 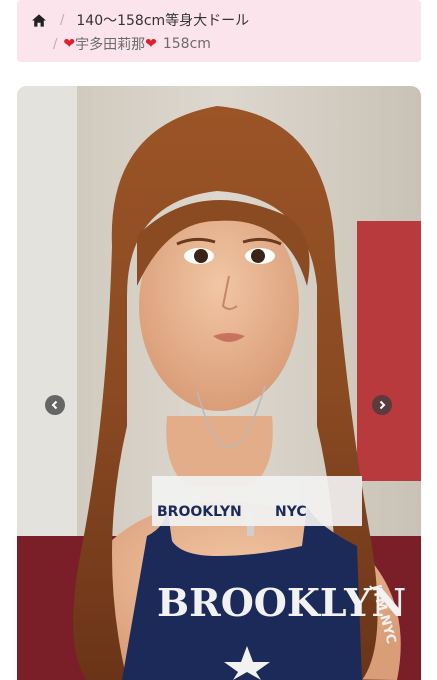 What do you see at coordinates (219, 44) in the screenshot?
I see `breadcrumb-row-2: / ❤ 宇多田莉那 ❤ 158cm` at bounding box center [219, 44].